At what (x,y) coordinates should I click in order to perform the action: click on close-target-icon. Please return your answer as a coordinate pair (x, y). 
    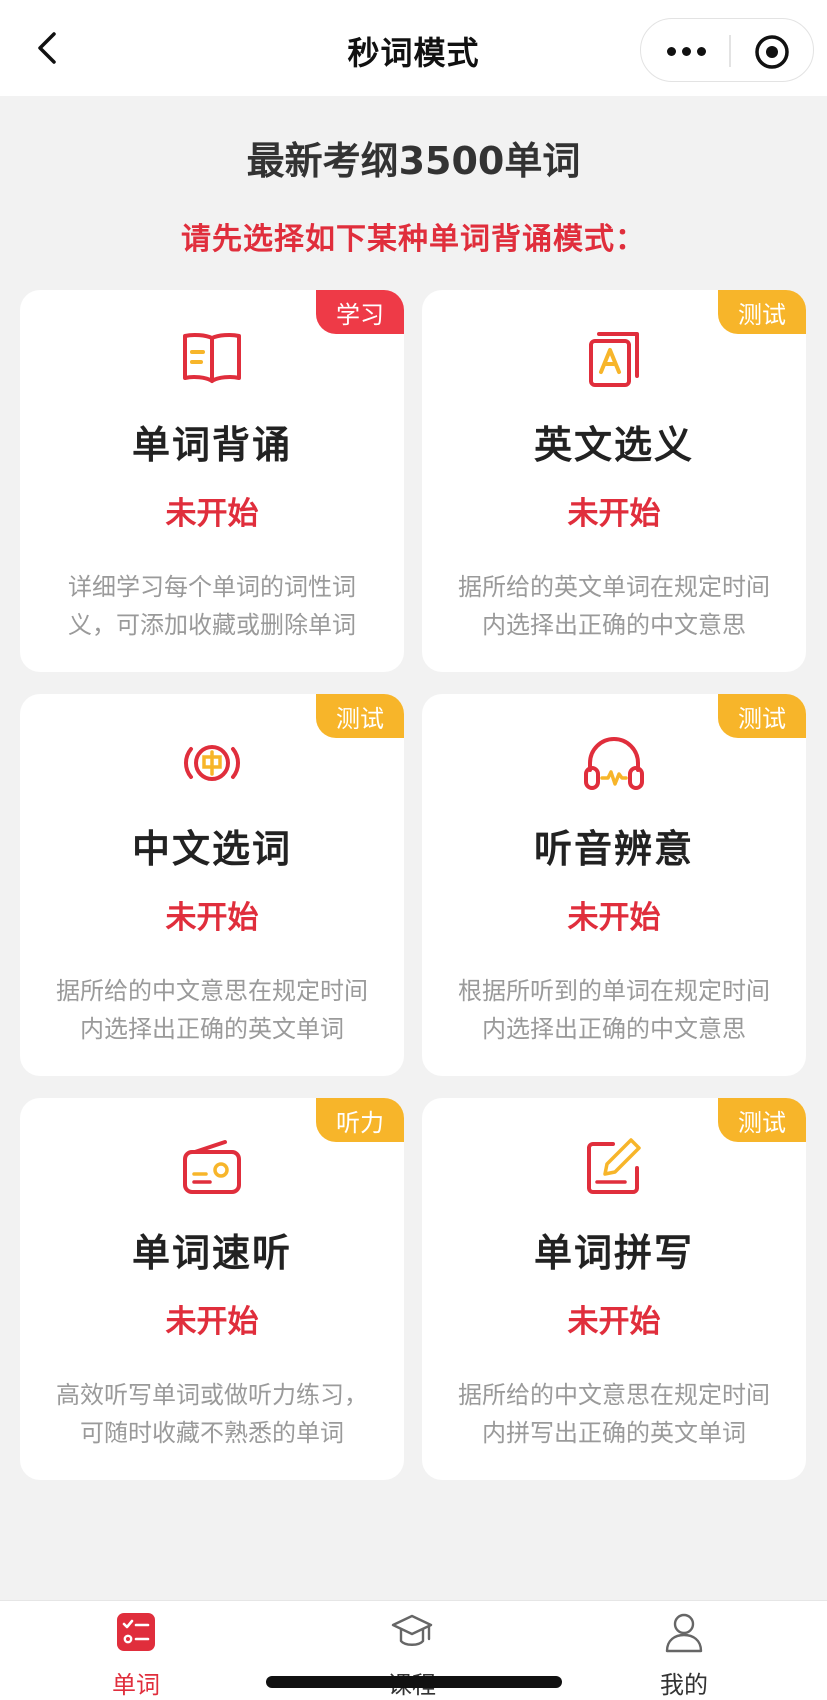
    Looking at the image, I should click on (772, 52).